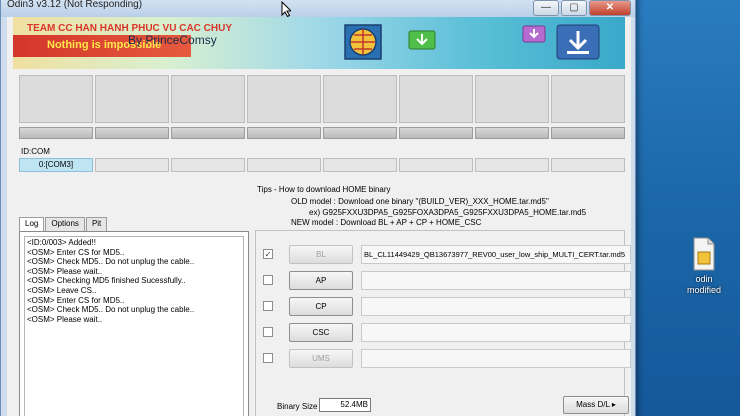  What do you see at coordinates (496, 306) in the screenshot?
I see `cp-path-field` at bounding box center [496, 306].